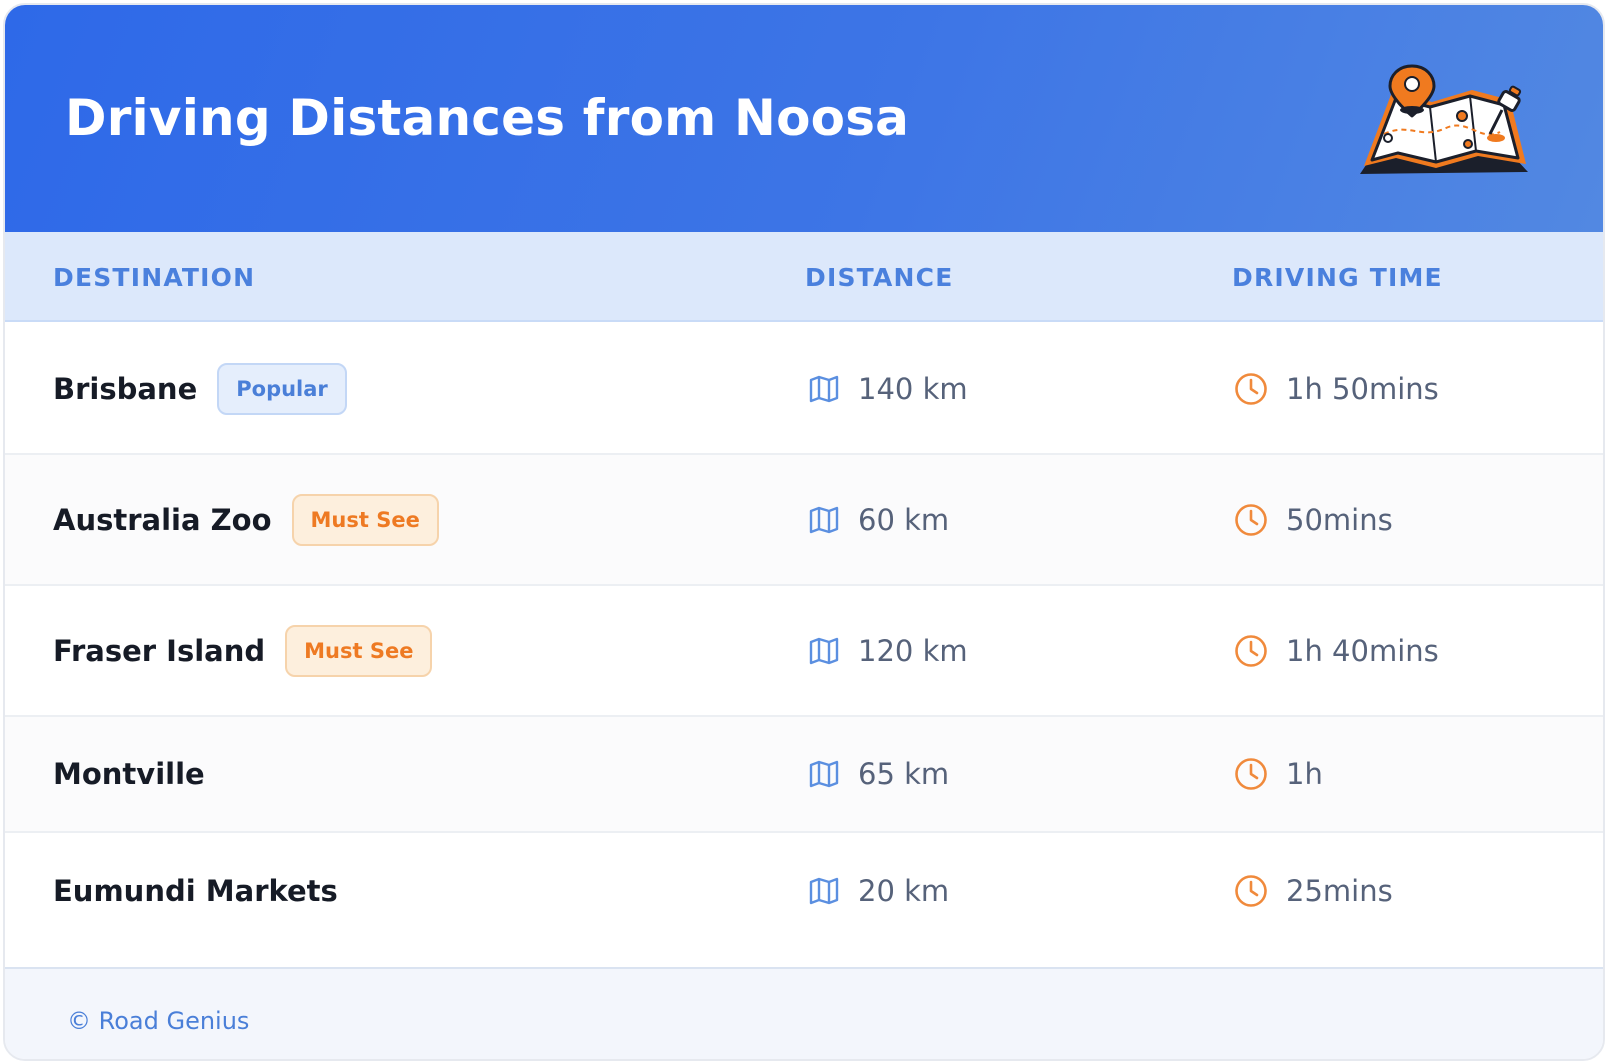  What do you see at coordinates (162, 519) in the screenshot?
I see `destination-name: Australia Zoo` at bounding box center [162, 519].